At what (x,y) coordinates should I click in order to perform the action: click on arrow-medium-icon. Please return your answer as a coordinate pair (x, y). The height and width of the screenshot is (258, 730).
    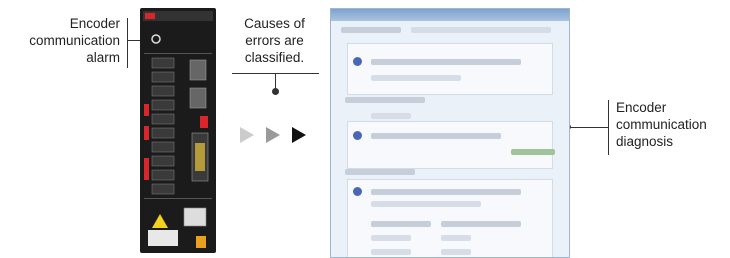
    Looking at the image, I should click on (273, 135).